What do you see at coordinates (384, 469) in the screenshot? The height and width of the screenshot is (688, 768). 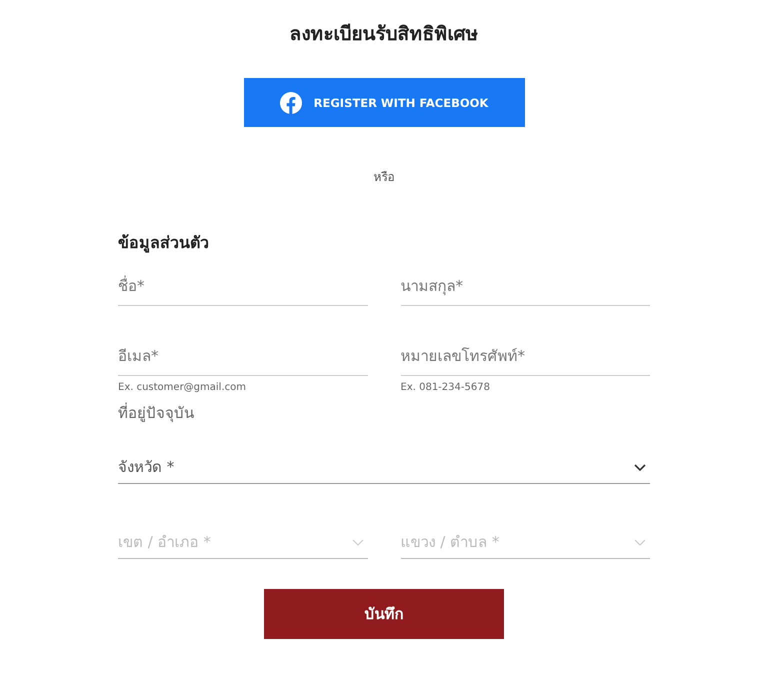 I see `dropdown-field: จังหวัด *` at bounding box center [384, 469].